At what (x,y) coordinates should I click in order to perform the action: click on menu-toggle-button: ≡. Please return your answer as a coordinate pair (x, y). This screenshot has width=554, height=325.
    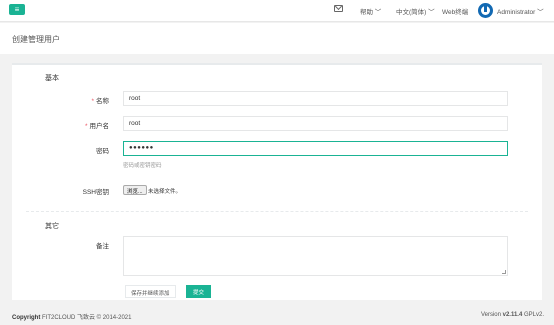
    Looking at the image, I should click on (17, 9).